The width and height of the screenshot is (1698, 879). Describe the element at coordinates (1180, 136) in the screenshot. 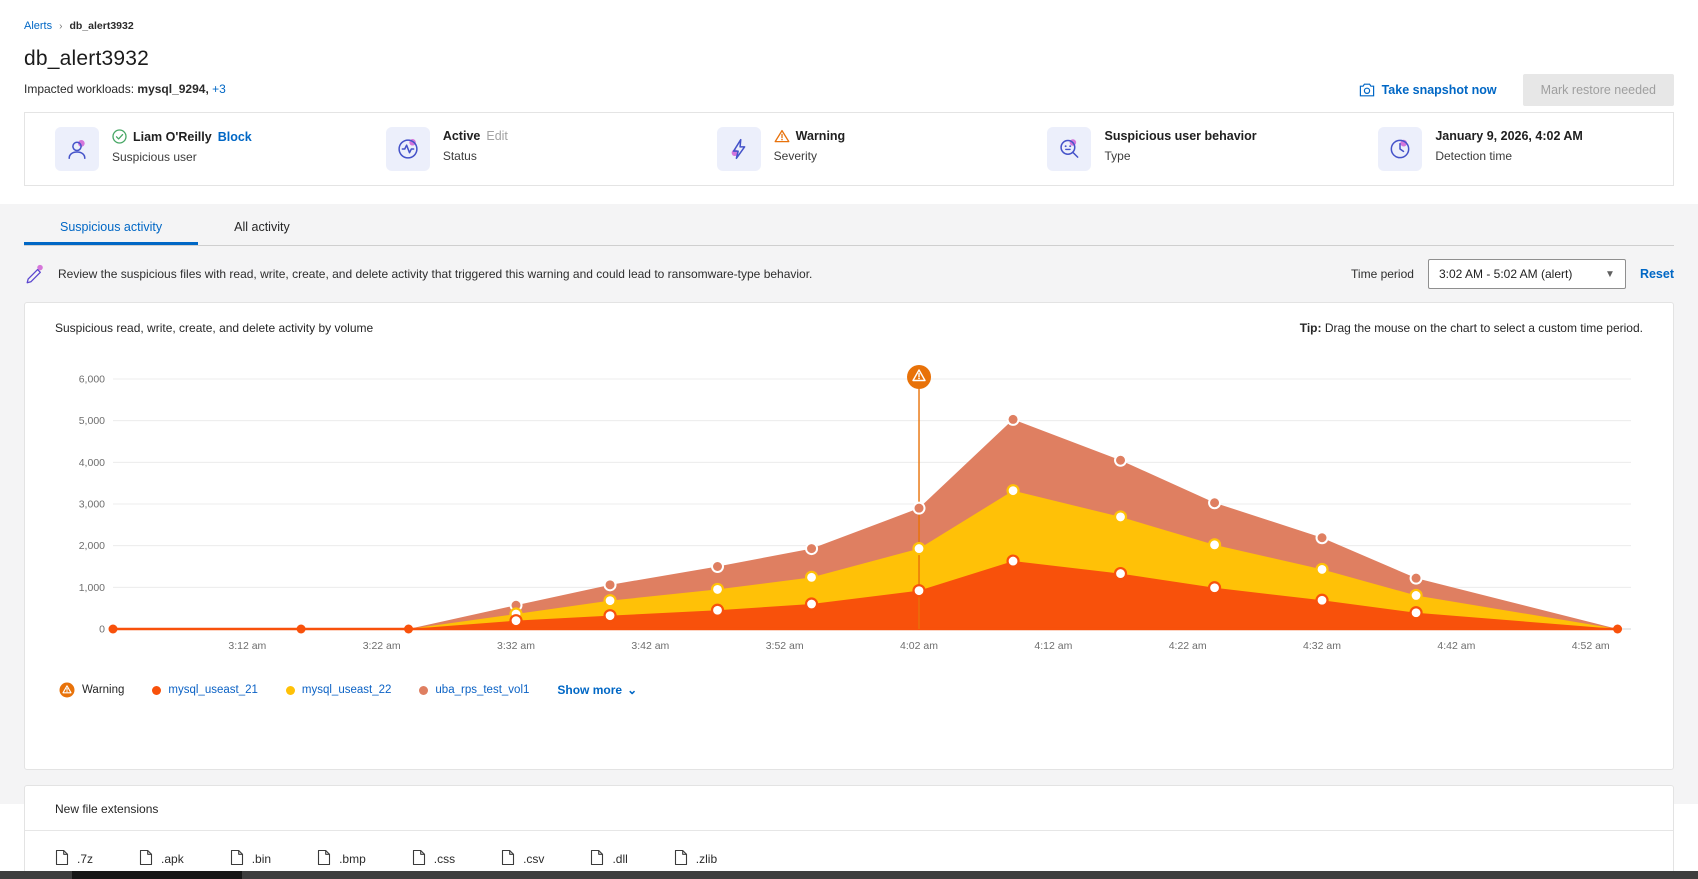

I see `type-value: Suspicious user behavior` at that location.